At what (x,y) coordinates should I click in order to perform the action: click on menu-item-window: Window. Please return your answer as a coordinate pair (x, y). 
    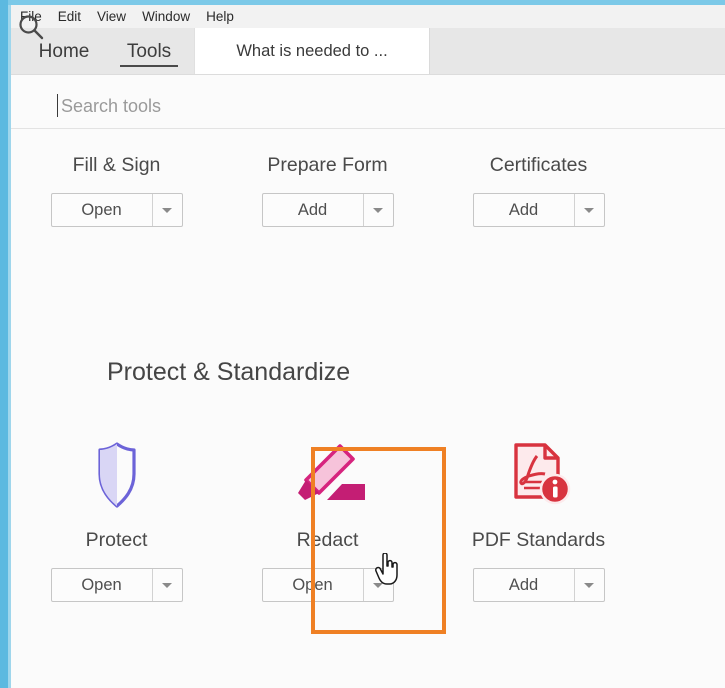
    Looking at the image, I should click on (166, 16).